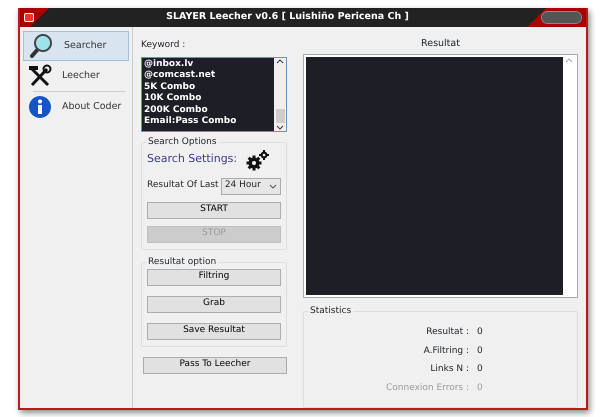 This screenshot has height=417, width=600. I want to click on action-button: Save Resultat, so click(214, 331).